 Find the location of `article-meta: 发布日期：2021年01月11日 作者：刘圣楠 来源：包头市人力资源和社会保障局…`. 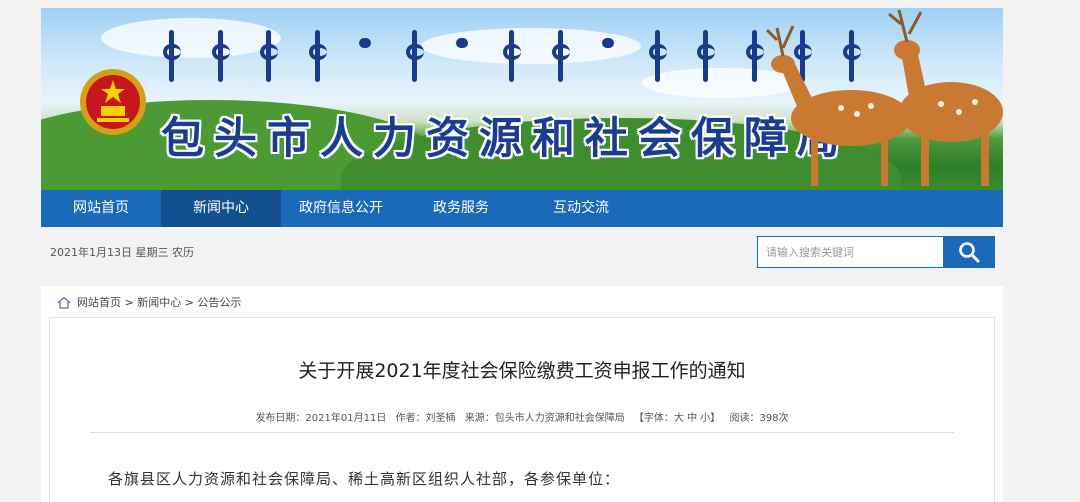

article-meta: 发布日期：2021年01月11日 作者：刘圣楠 来源：包头市人力资源和社会保障局… is located at coordinates (522, 416).